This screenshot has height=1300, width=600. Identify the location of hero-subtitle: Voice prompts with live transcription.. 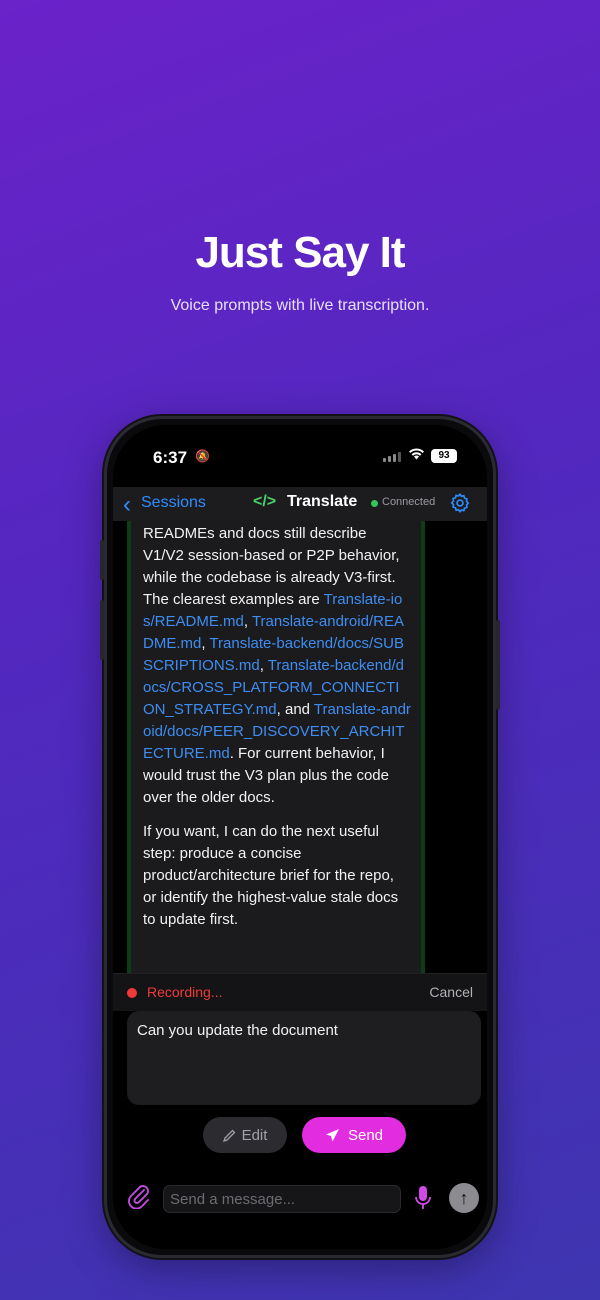
(300, 305).